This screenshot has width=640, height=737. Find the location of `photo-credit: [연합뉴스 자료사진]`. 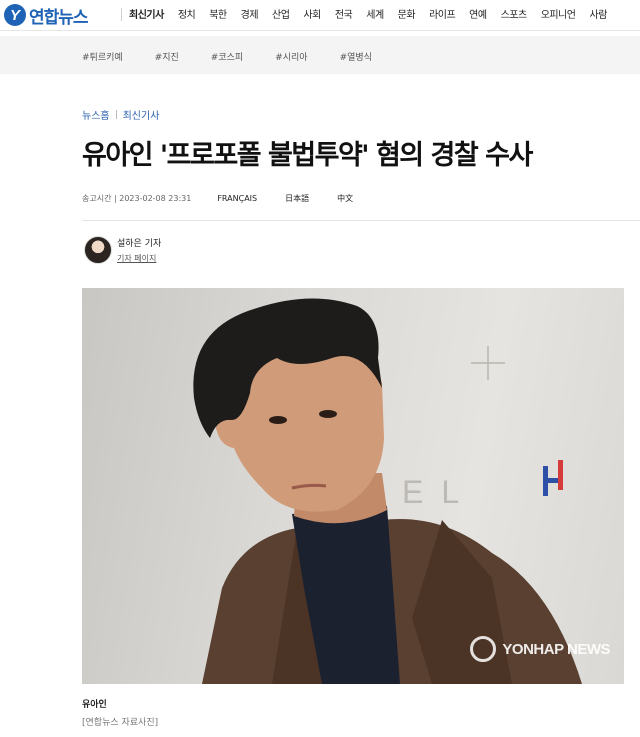

photo-credit: [연합뉴스 자료사진] is located at coordinates (120, 723).